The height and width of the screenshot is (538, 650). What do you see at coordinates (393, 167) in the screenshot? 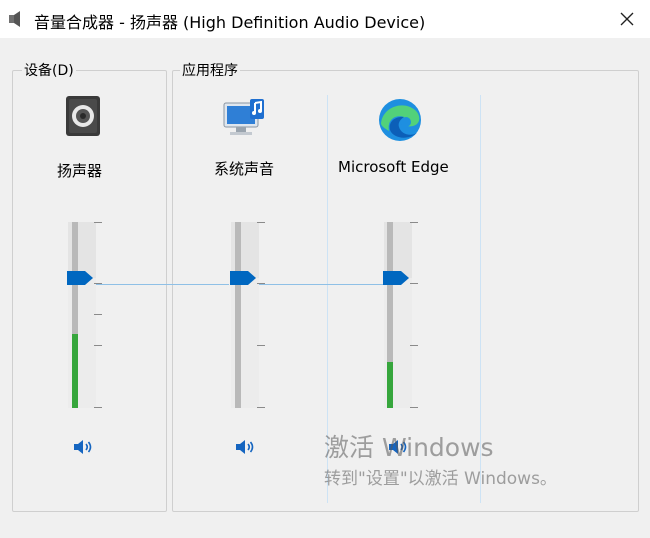
I see `column-name-microsoft-edge: Microsoft Edge` at bounding box center [393, 167].